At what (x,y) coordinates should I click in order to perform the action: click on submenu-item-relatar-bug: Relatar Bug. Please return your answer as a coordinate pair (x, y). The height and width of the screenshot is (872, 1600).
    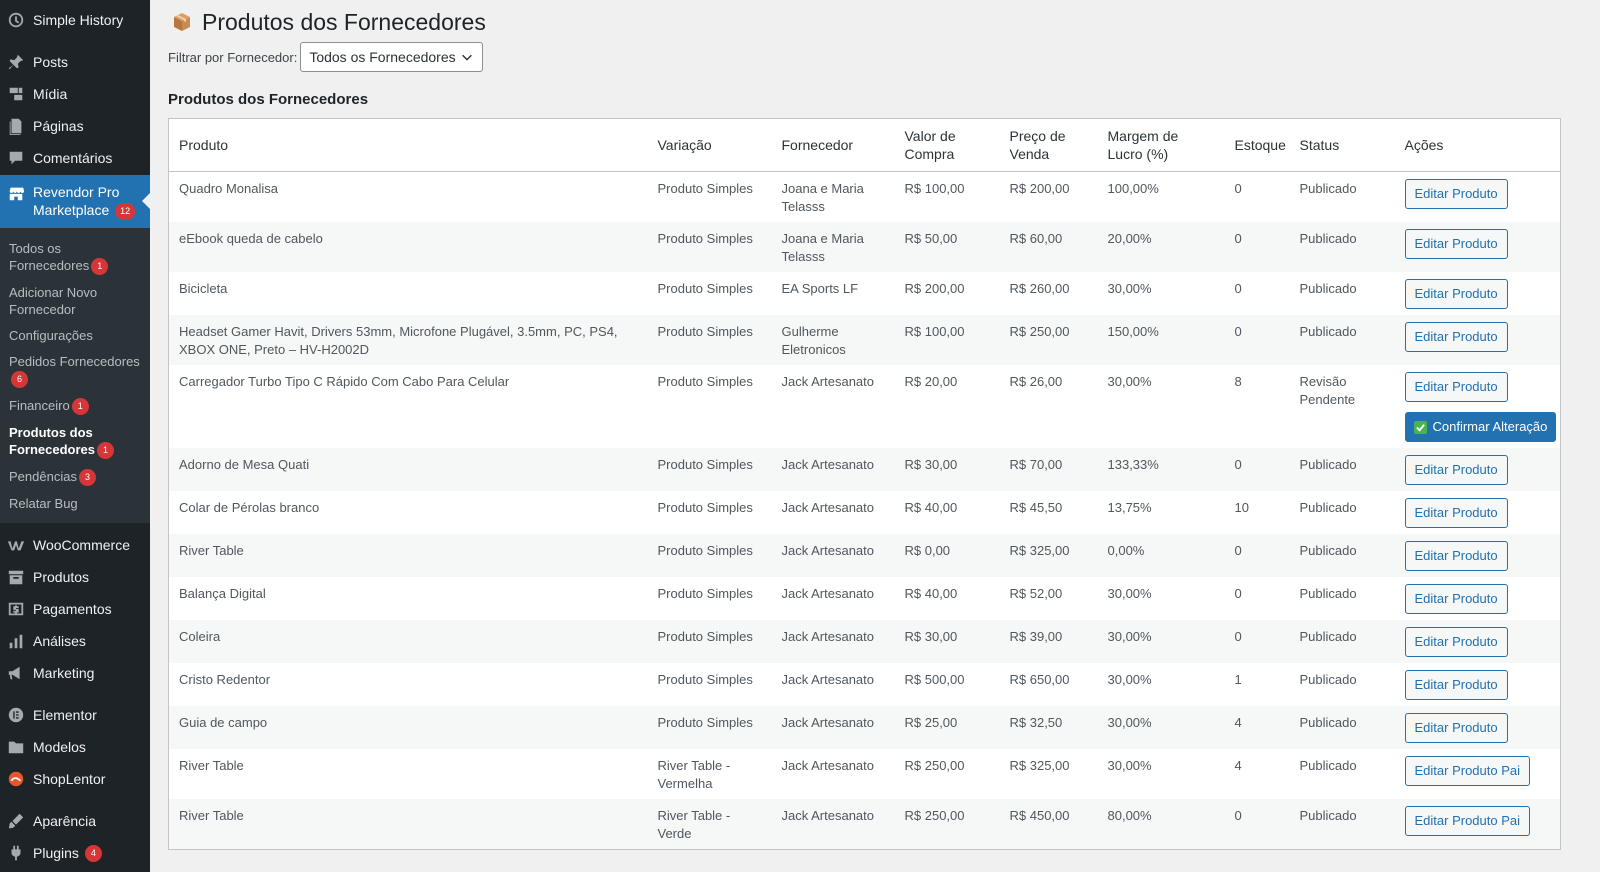
    Looking at the image, I should click on (75, 504).